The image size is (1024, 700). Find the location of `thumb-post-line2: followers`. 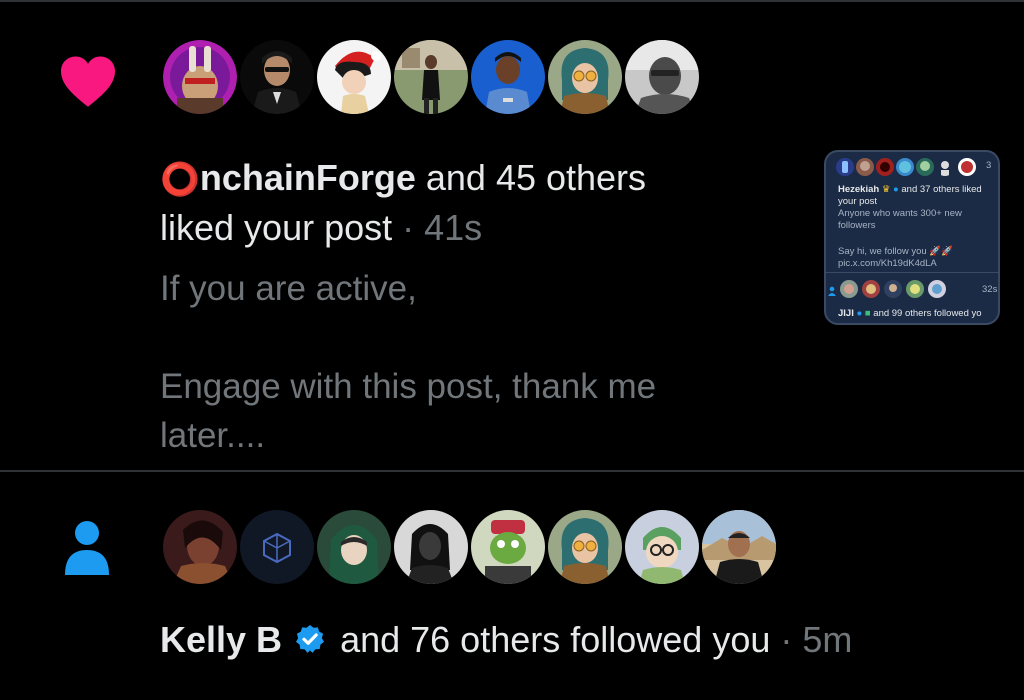

thumb-post-line2: followers is located at coordinates (857, 225).